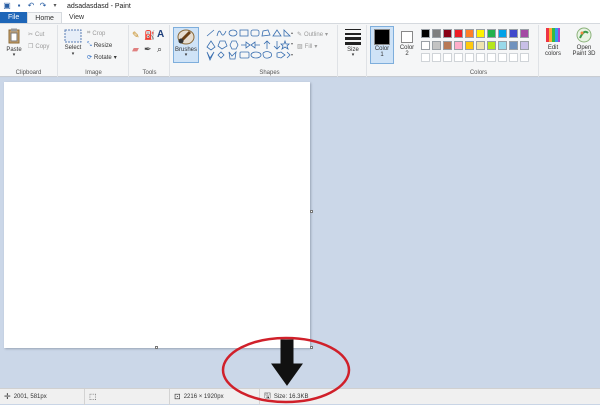 This screenshot has height=405, width=600. I want to click on scissors-icon: ✂, so click(31, 35).